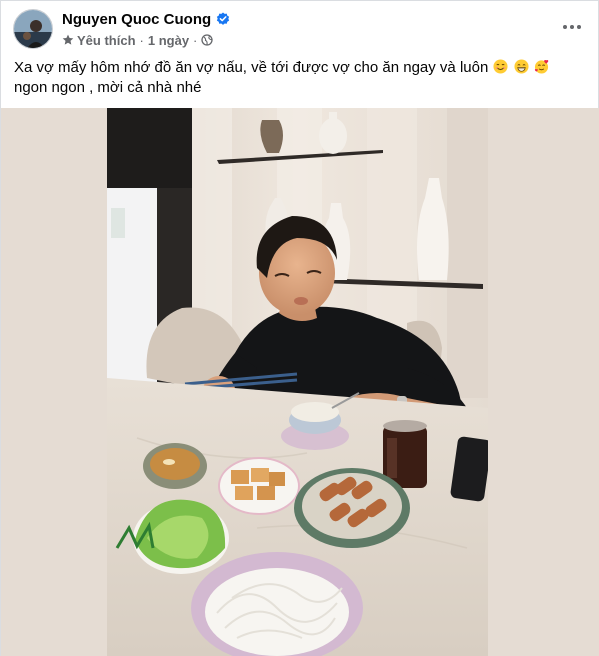  Describe the element at coordinates (572, 27) in the screenshot. I see `more-options-icon` at that location.